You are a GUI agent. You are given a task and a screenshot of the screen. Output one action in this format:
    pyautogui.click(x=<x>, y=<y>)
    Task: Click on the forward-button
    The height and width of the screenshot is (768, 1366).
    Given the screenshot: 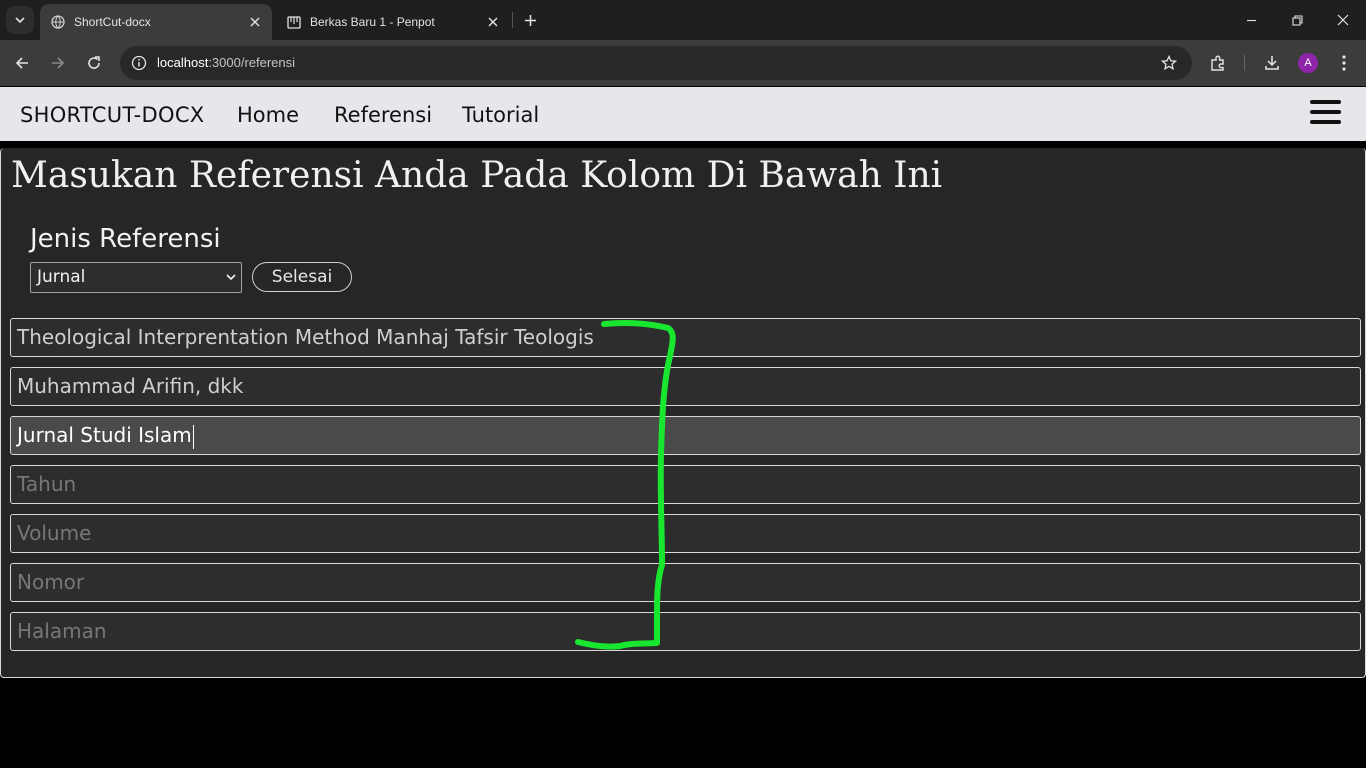 What is the action you would take?
    pyautogui.click(x=58, y=63)
    